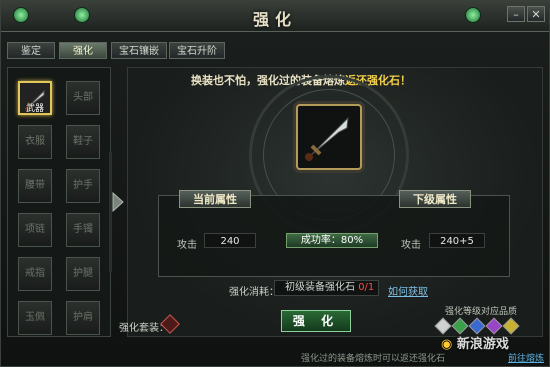  What do you see at coordinates (35, 318) in the screenshot?
I see `slot-jade: 玉佩` at bounding box center [35, 318].